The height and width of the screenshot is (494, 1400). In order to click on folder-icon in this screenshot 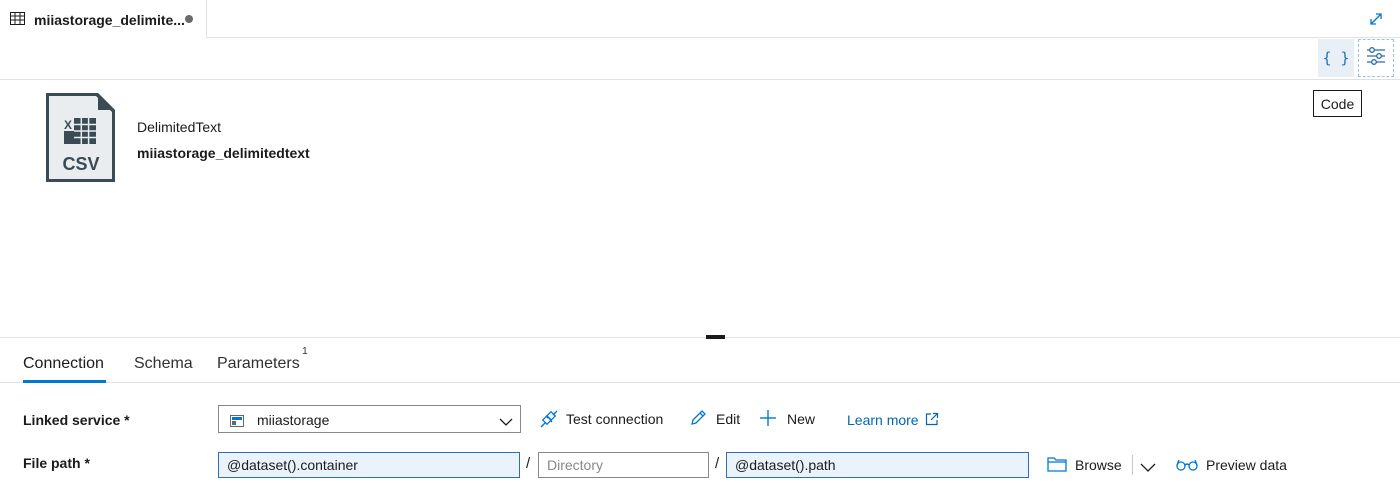, I will do `click(1057, 464)`.